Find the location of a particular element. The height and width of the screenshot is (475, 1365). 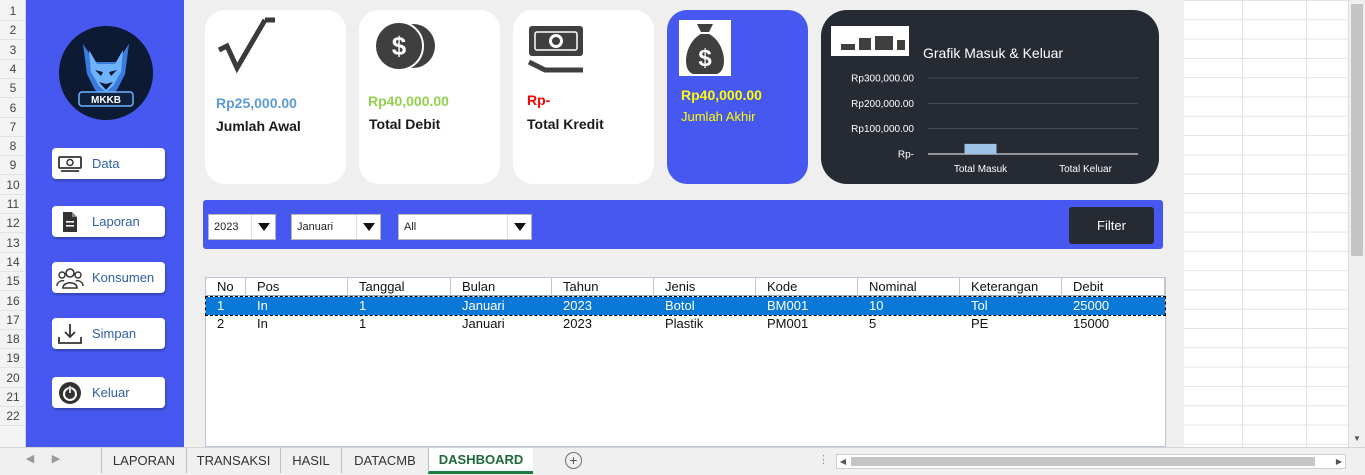

year-dropdown: 2023 is located at coordinates (242, 227).